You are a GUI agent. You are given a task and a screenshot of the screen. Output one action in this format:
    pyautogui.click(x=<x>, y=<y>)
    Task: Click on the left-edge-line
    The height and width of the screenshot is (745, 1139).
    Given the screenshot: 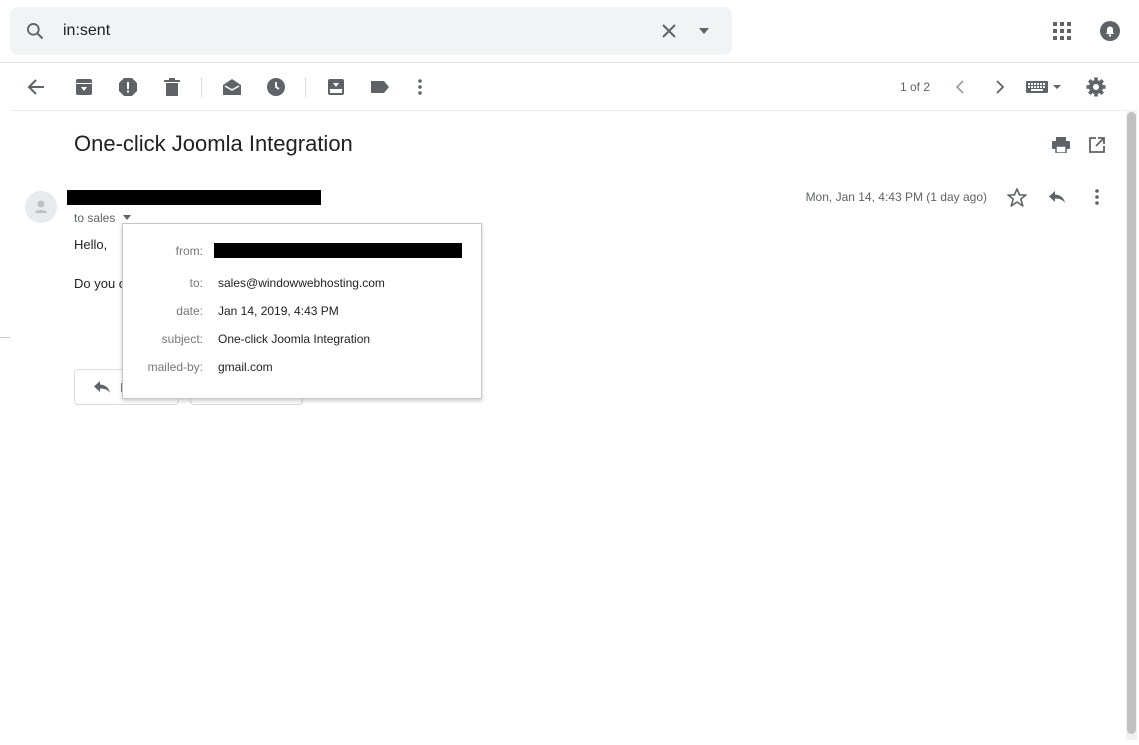 What is the action you would take?
    pyautogui.click(x=5, y=337)
    